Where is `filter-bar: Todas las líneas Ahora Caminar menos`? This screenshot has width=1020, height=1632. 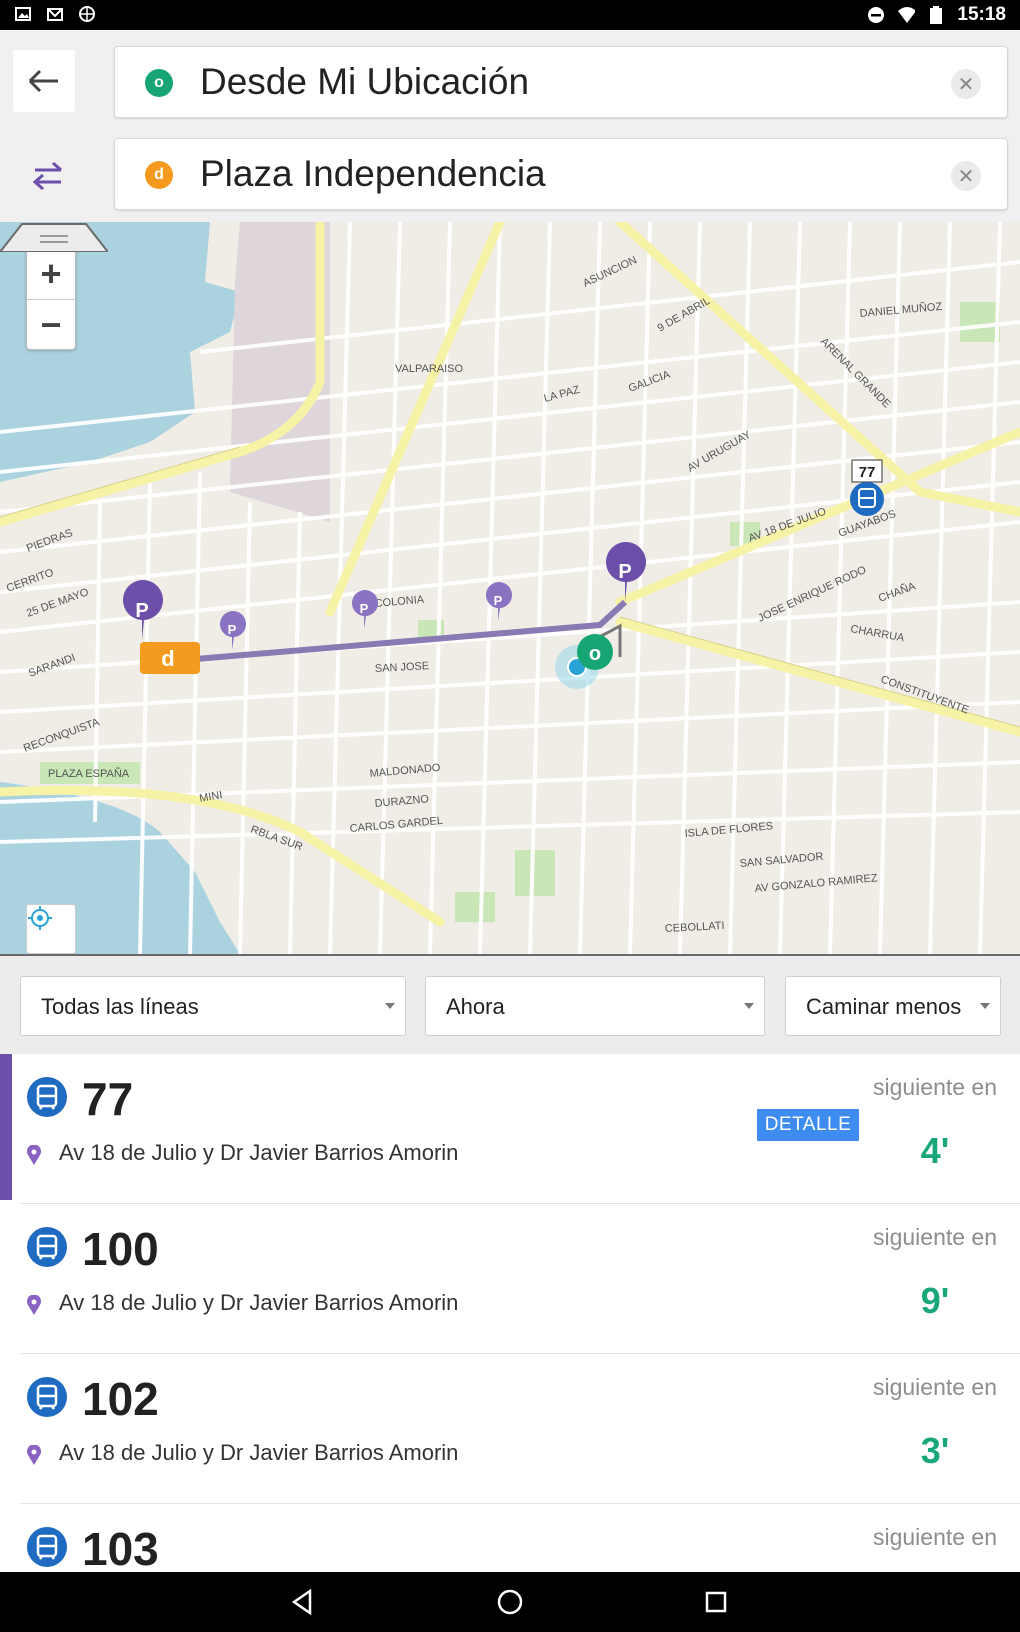 filter-bar: Todas las líneas Ahora Caminar menos is located at coordinates (510, 1005).